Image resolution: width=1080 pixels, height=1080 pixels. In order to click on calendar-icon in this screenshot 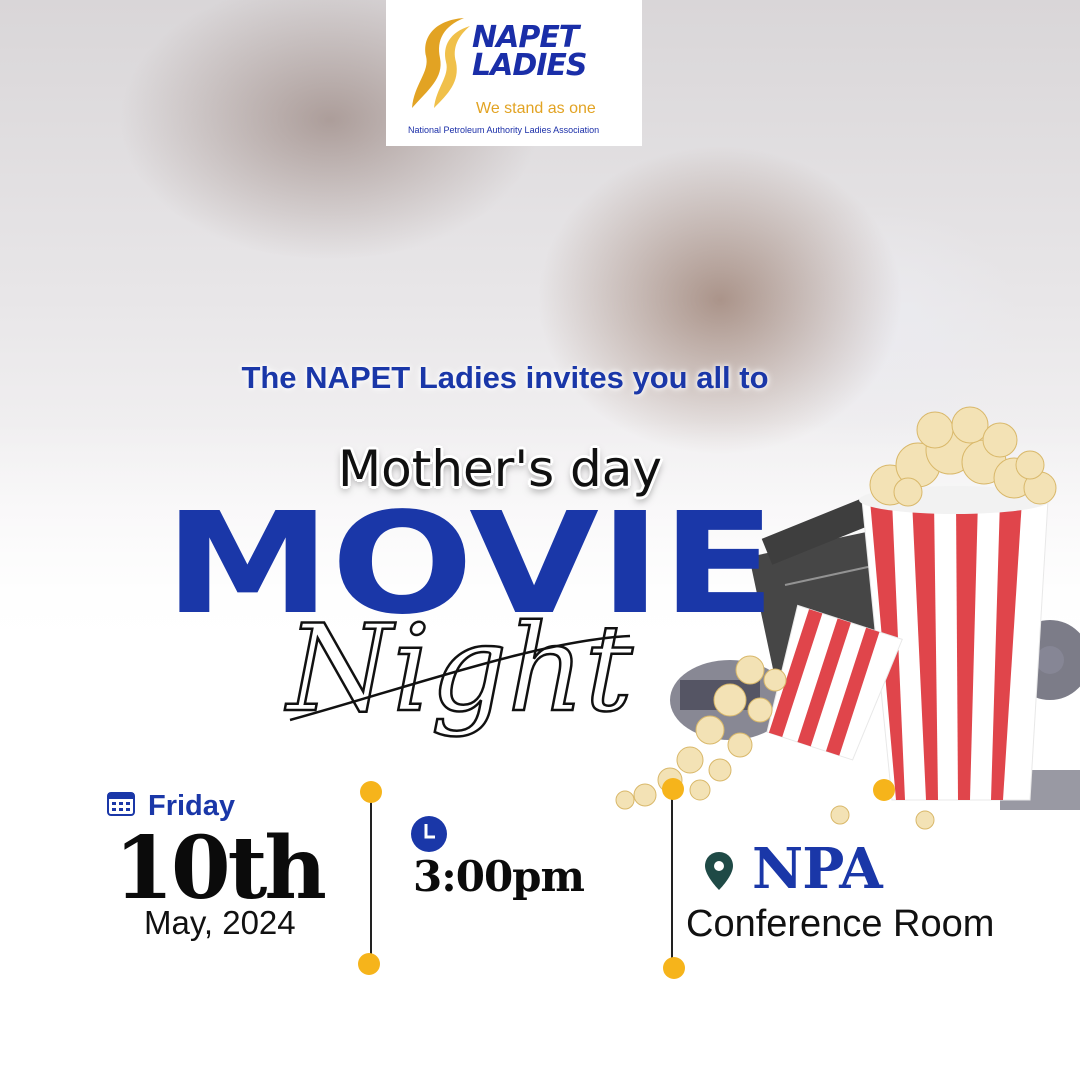, I will do `click(121, 804)`.